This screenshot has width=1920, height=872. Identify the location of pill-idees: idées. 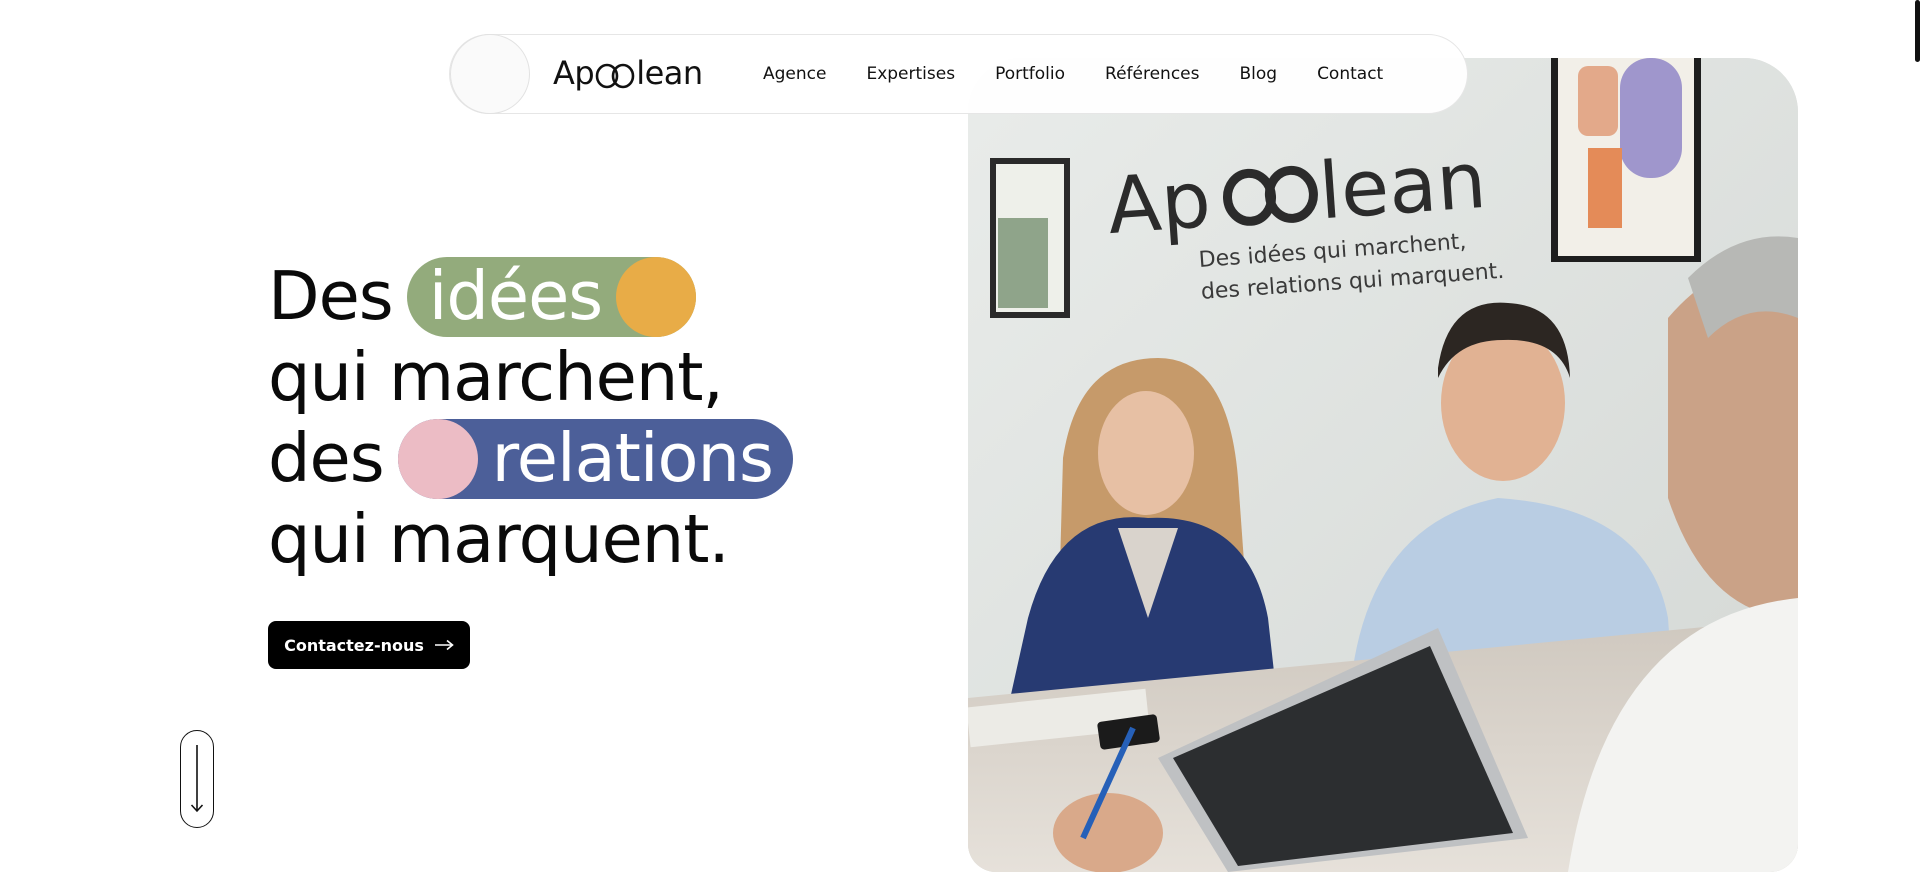
(551, 296).